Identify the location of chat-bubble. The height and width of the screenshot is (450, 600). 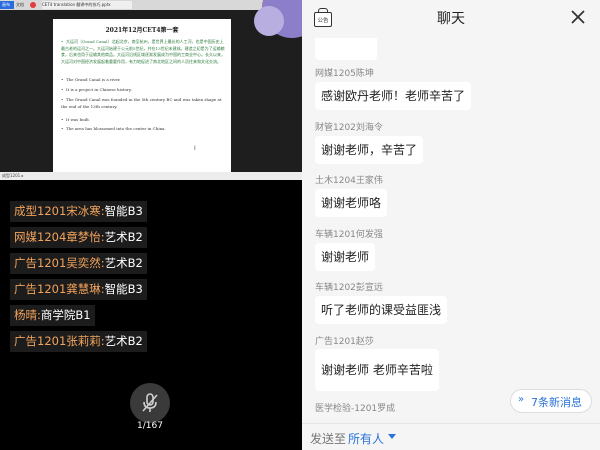
(346, 49).